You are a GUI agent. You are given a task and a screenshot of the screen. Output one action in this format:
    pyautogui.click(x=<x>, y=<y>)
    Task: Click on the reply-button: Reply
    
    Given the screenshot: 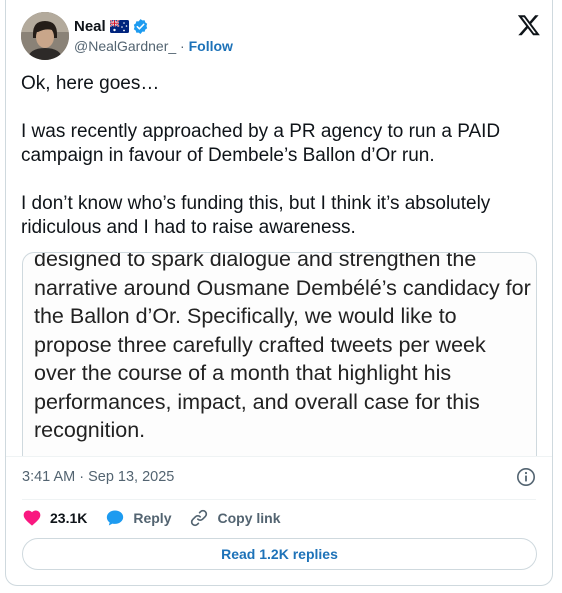 What is the action you would take?
    pyautogui.click(x=138, y=518)
    